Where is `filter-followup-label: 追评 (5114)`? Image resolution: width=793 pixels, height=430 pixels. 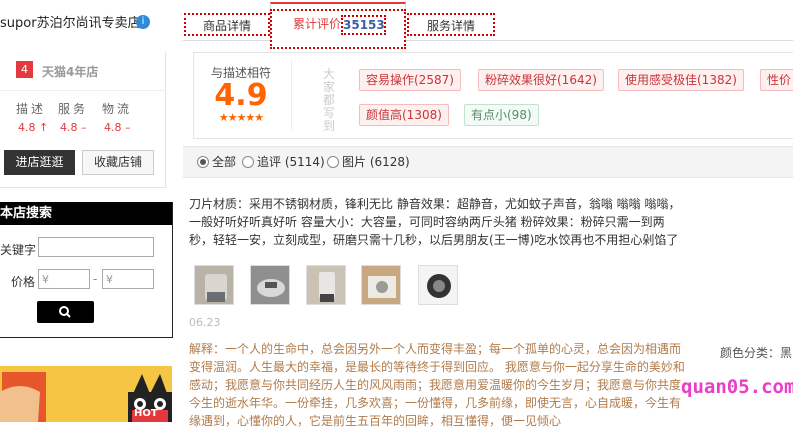
filter-followup-label: 追评 (5114) is located at coordinates (291, 161).